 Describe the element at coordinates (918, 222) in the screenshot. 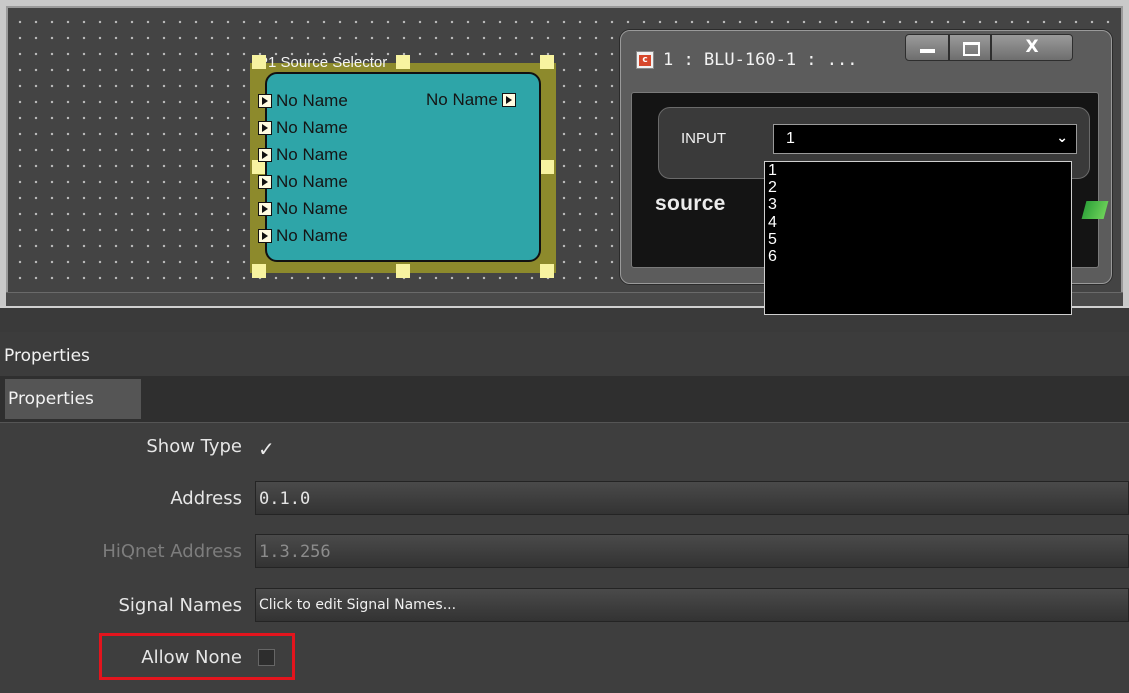

I see `dropdown-option: 4` at that location.